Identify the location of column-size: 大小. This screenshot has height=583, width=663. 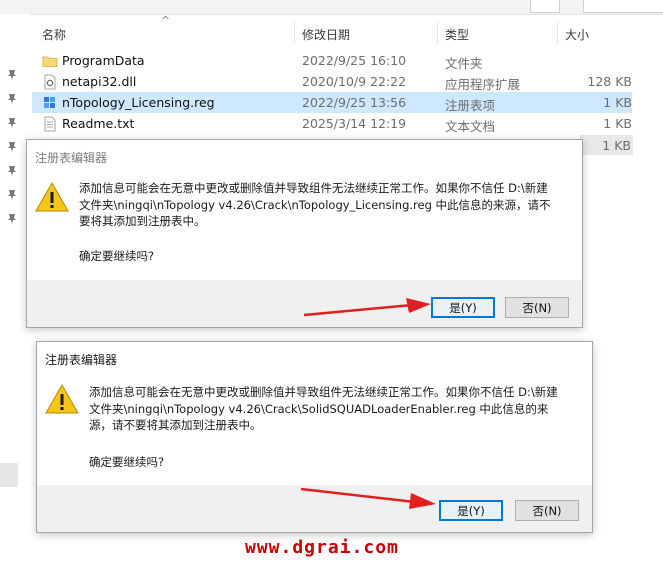
(577, 34).